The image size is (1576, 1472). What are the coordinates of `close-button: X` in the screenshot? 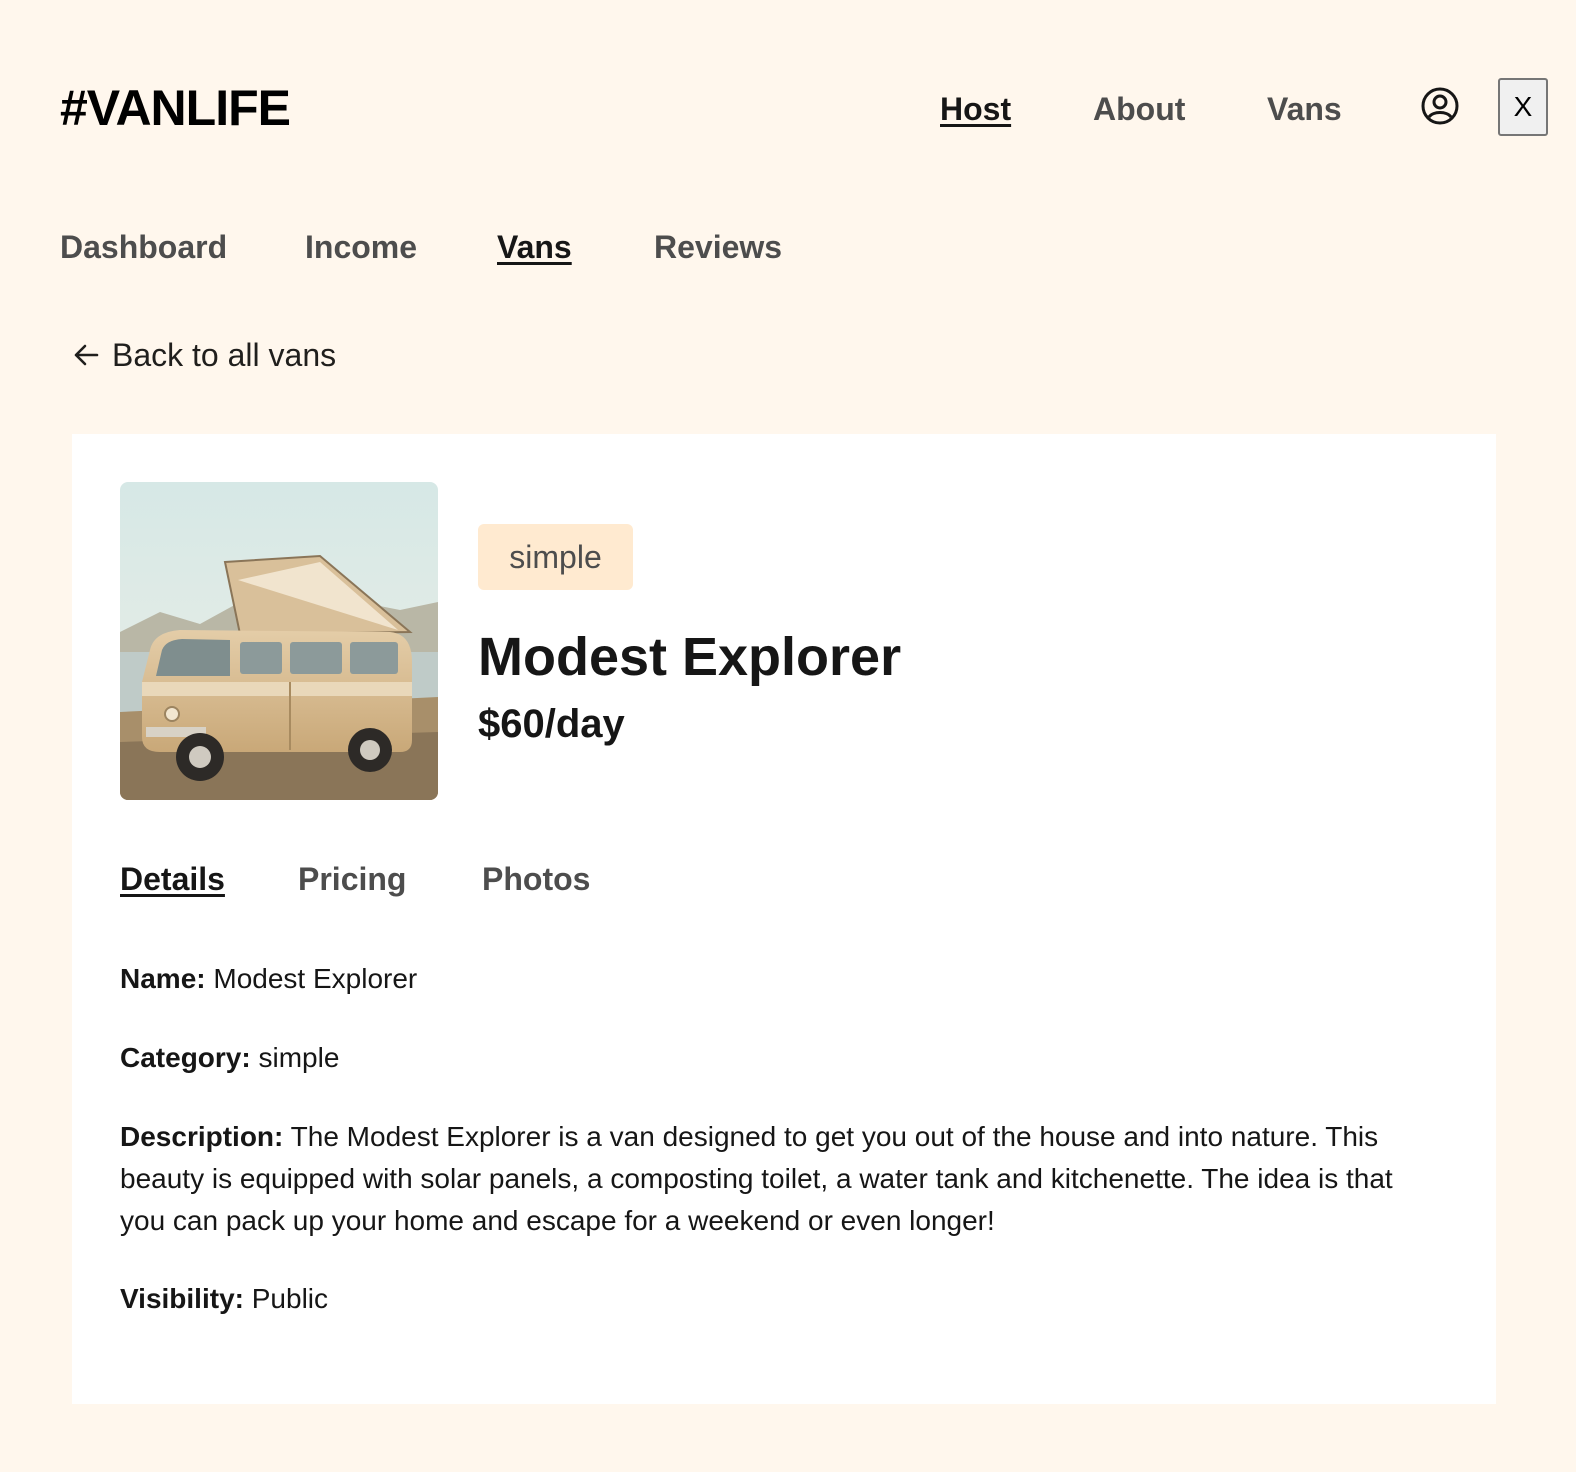 It's located at (1523, 107).